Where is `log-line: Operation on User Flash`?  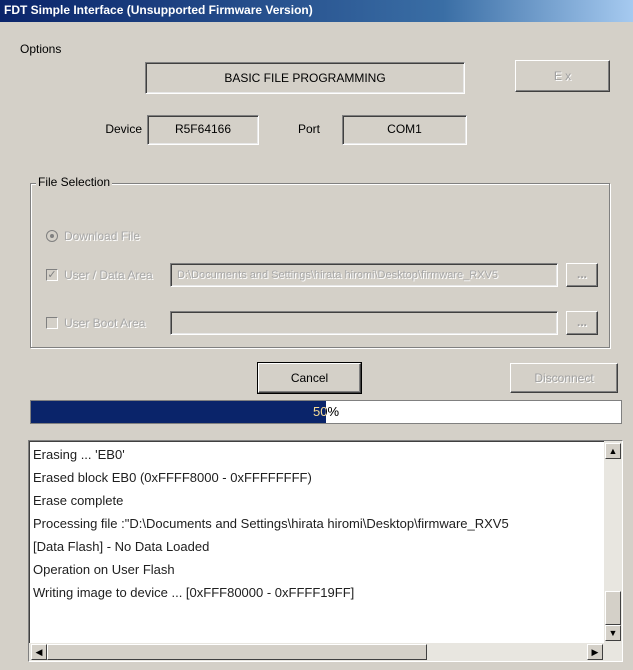 log-line: Operation on User Flash is located at coordinates (104, 569).